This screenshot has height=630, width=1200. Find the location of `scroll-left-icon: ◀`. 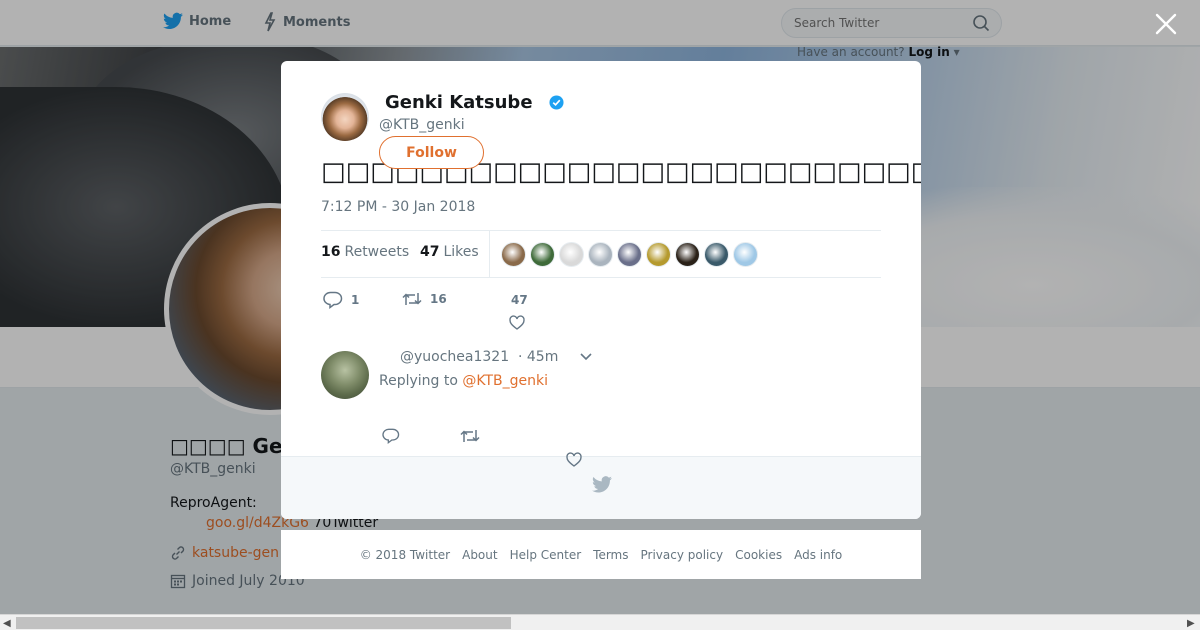

scroll-left-icon: ◀ is located at coordinates (7, 623).